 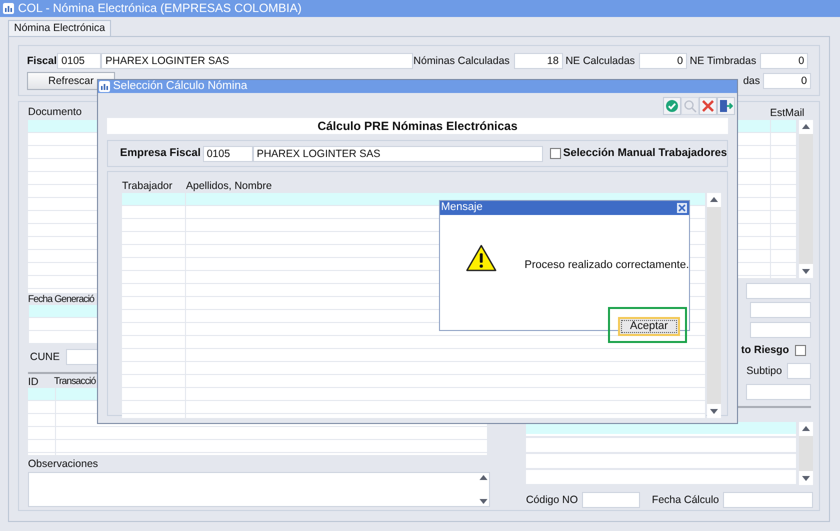 I want to click on field-label: CUNE, so click(x=45, y=357).